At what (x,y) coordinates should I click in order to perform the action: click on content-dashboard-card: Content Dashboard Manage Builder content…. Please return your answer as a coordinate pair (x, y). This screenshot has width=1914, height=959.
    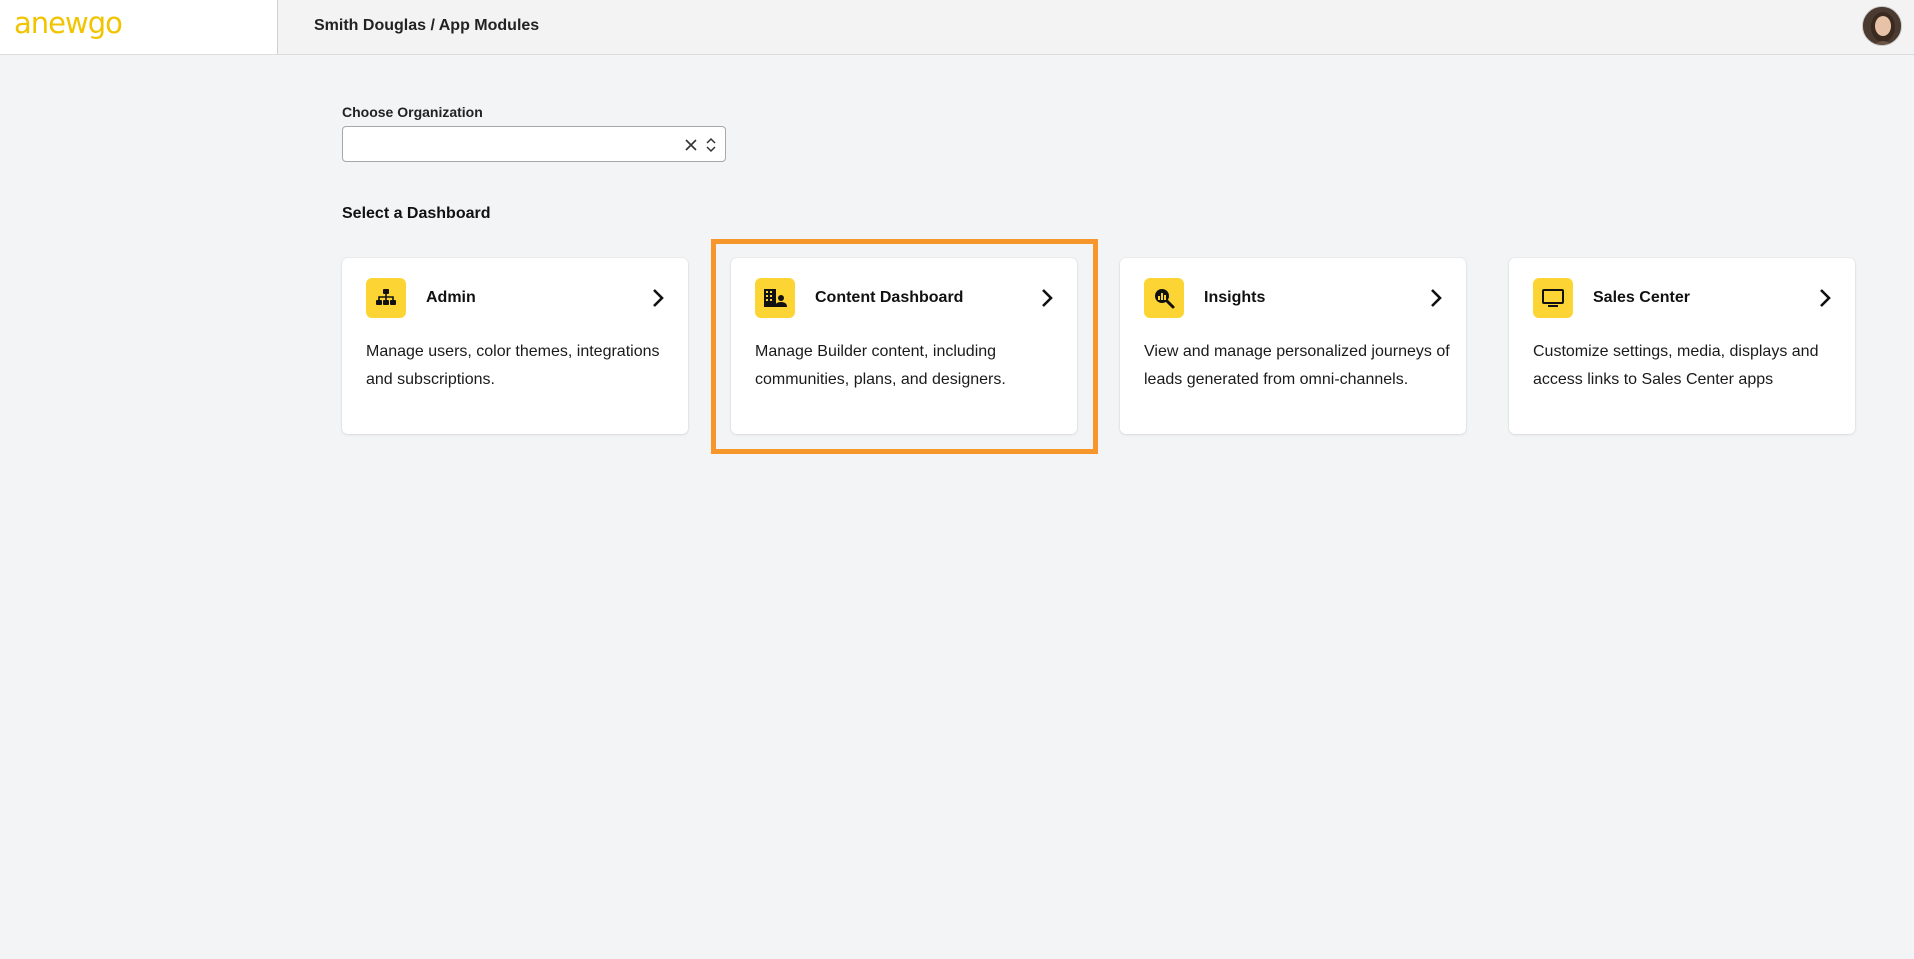
    Looking at the image, I should click on (904, 346).